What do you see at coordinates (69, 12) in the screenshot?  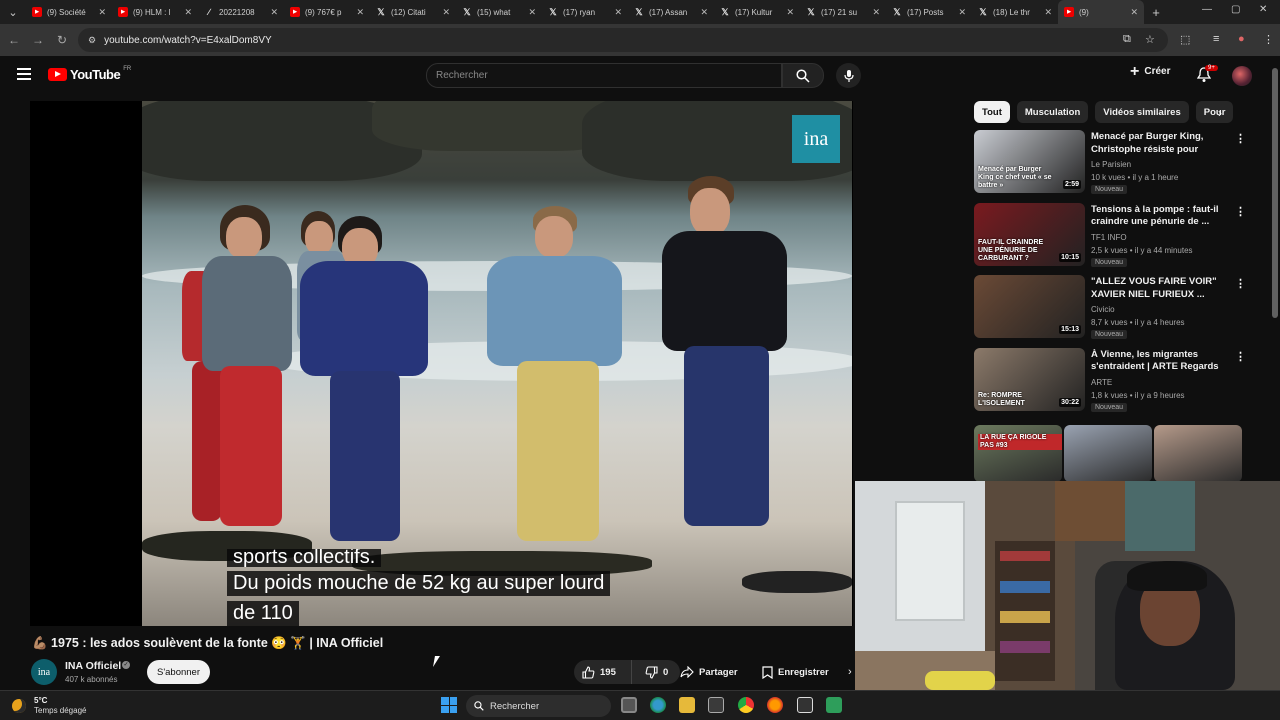 I see `browser-tab: ▶ (9) Société ✕` at bounding box center [69, 12].